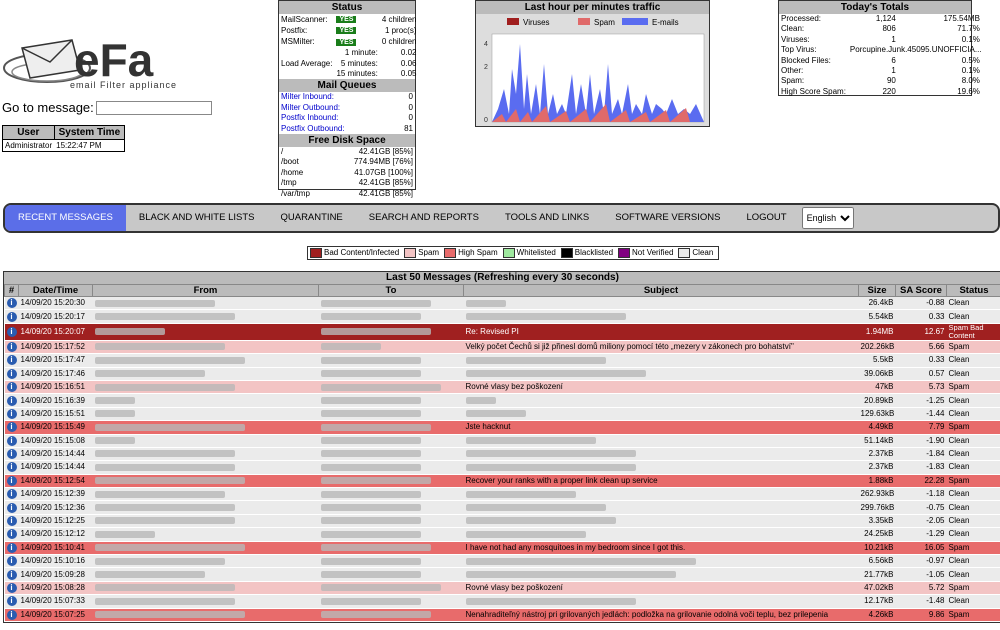  What do you see at coordinates (336, 108) in the screenshot?
I see `queue-link-milter-outbound: Milter Outbound:` at bounding box center [336, 108].